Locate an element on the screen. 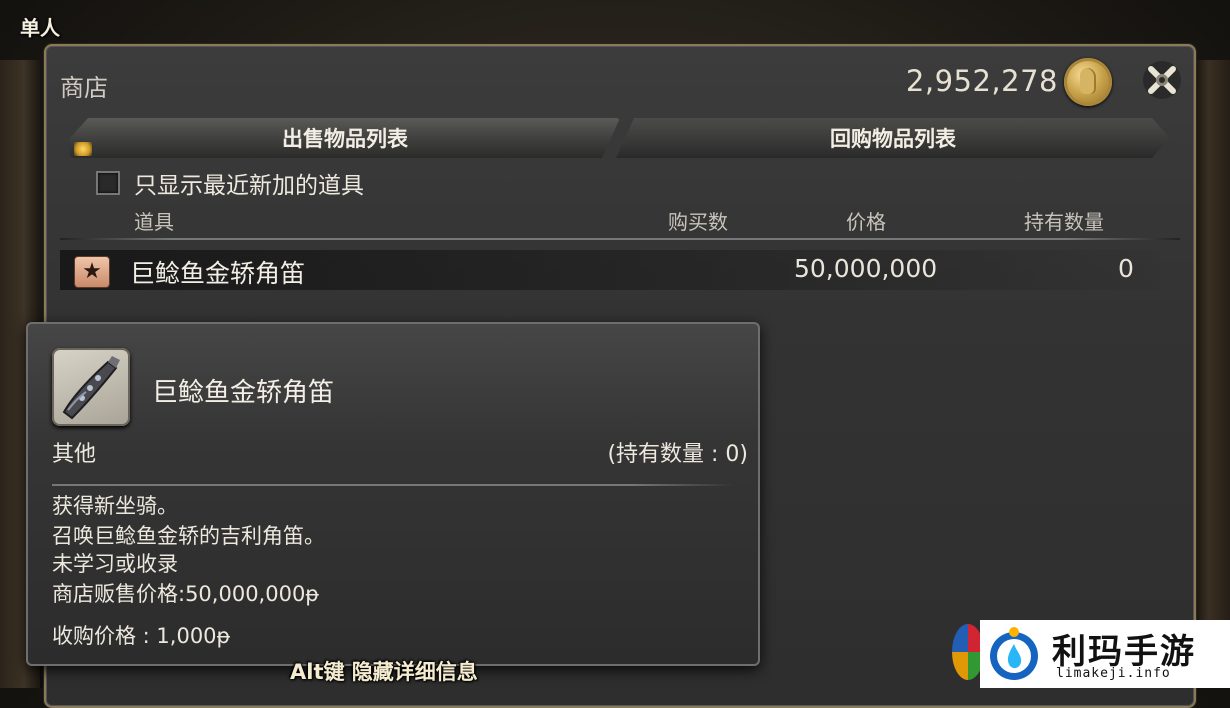 This screenshot has width=1230, height=708. alt-hide-details-hint: Alt键 隐藏详细信息 is located at coordinates (384, 672).